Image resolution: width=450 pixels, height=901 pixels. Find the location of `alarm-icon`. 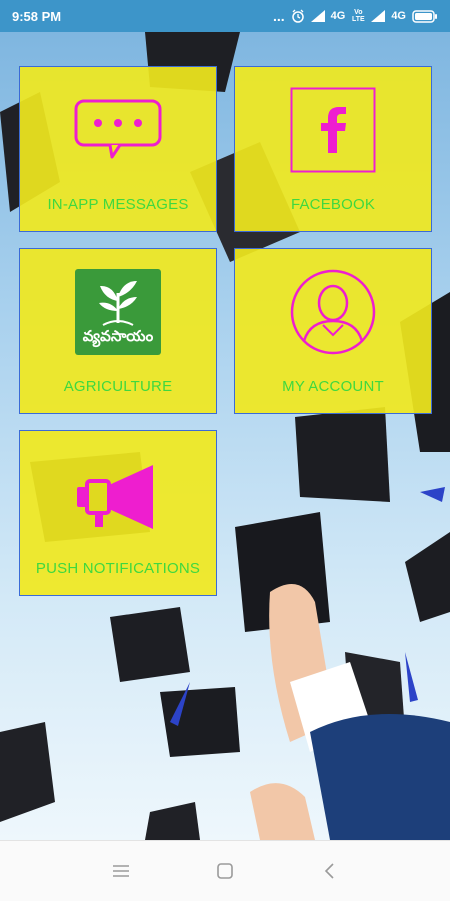

alarm-icon is located at coordinates (298, 16).